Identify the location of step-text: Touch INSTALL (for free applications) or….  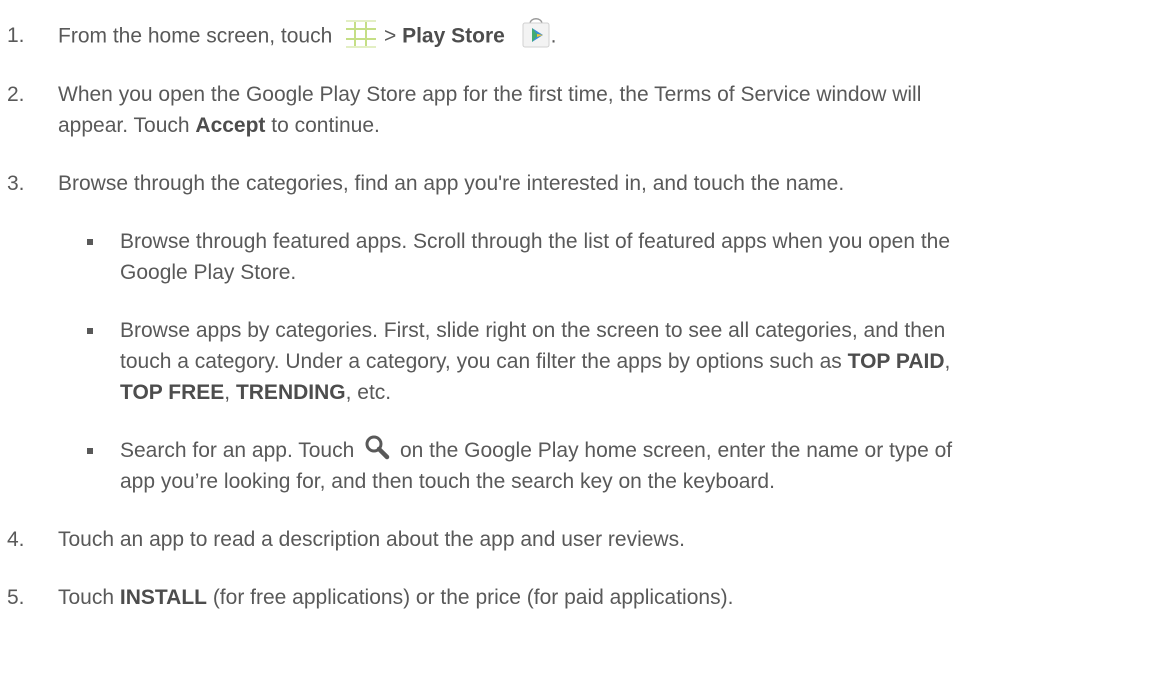
(611, 597).